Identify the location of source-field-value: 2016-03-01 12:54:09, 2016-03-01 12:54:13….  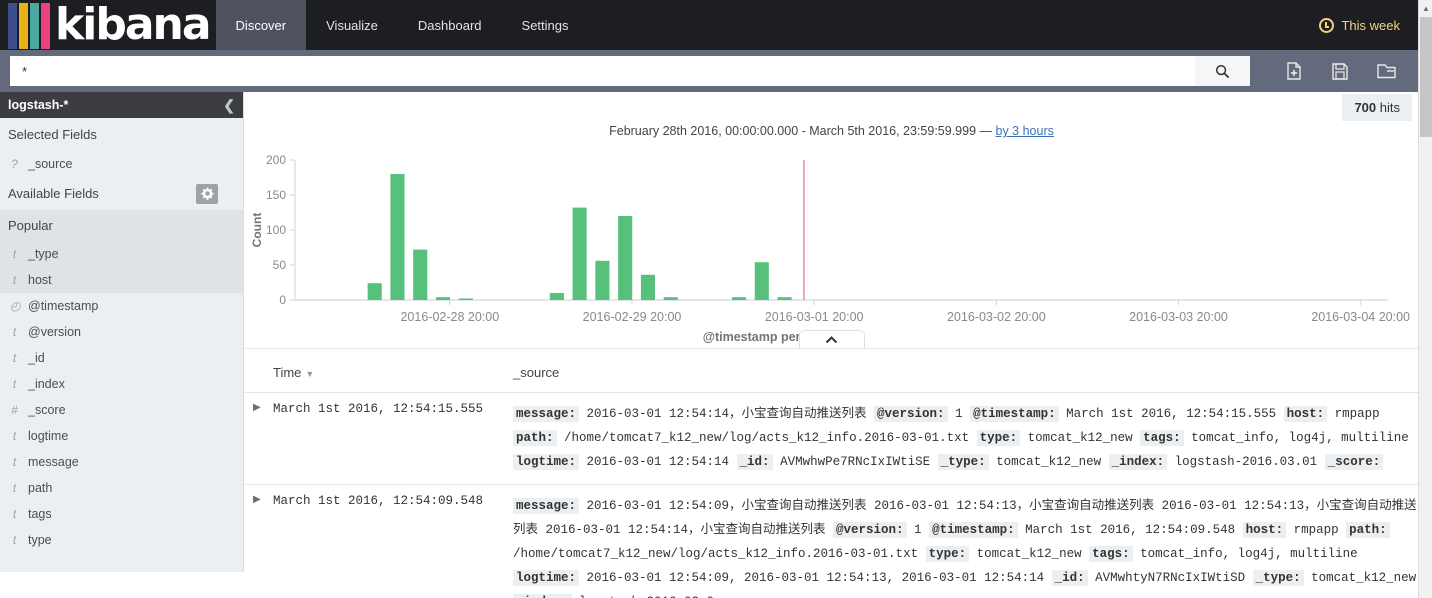
(815, 578).